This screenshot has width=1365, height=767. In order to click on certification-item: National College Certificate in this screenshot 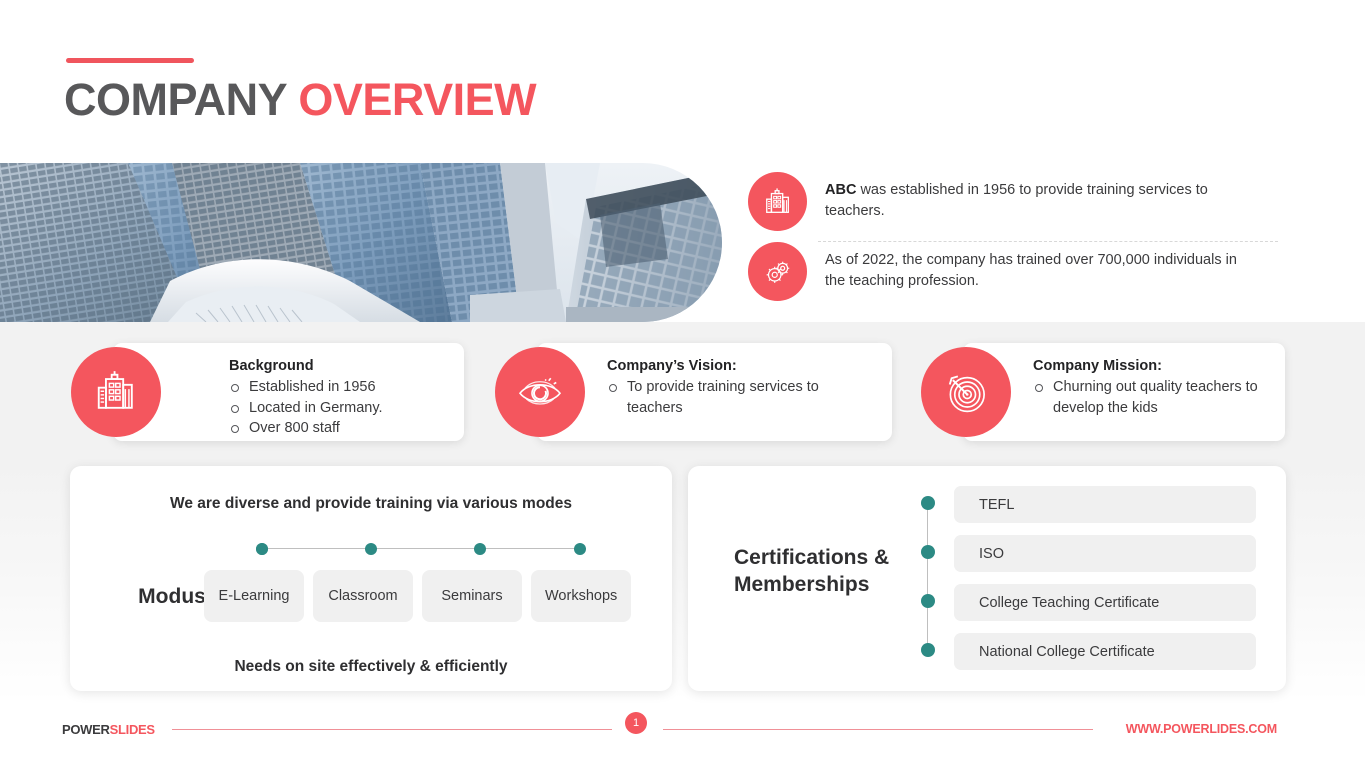, I will do `click(1105, 651)`.